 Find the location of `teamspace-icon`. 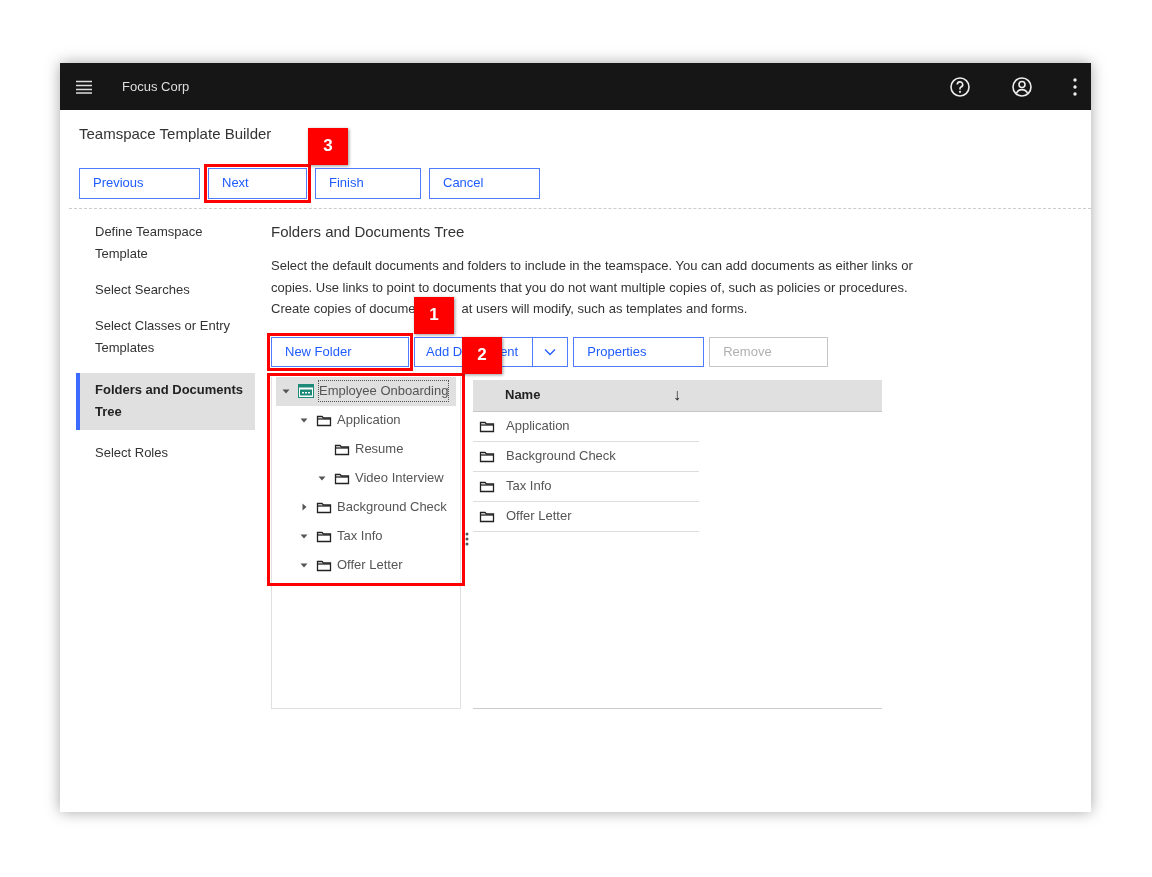

teamspace-icon is located at coordinates (306, 391).